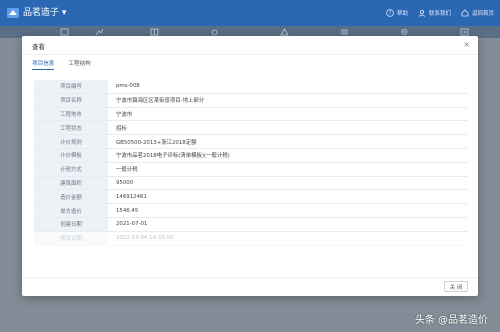 The width and height of the screenshot is (500, 332). What do you see at coordinates (456, 286) in the screenshot?
I see `close-button: 关 闭` at bounding box center [456, 286].